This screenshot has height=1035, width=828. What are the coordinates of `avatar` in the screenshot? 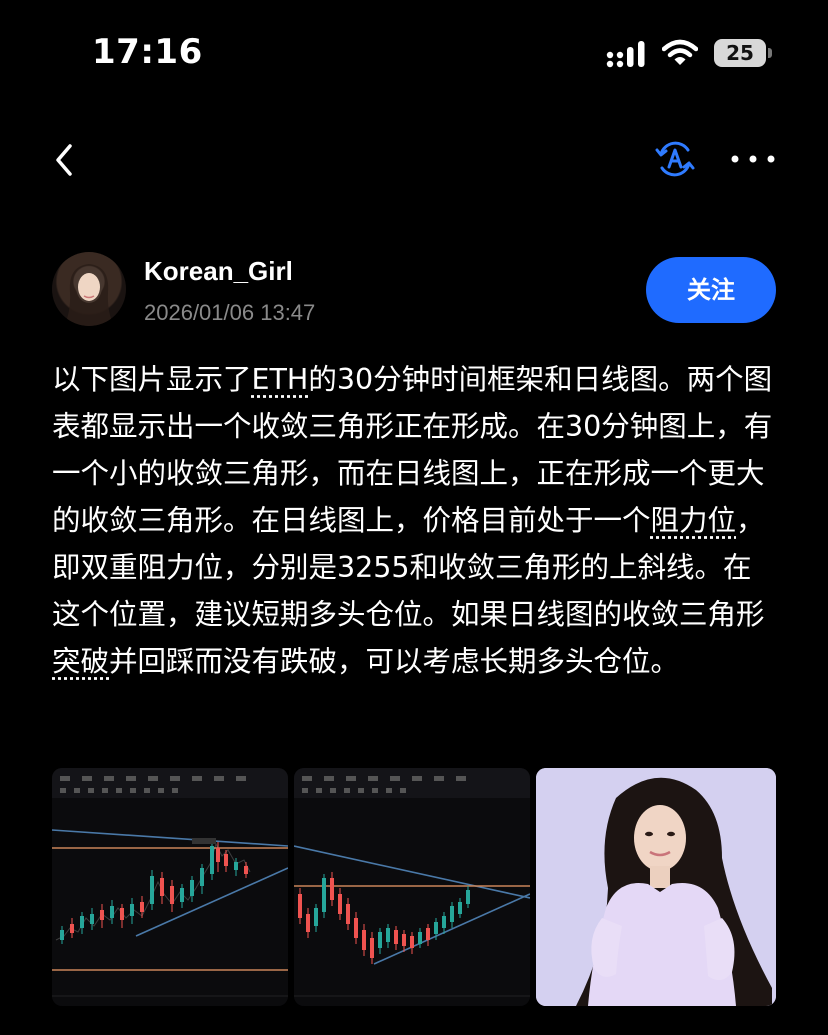 It's located at (89, 289).